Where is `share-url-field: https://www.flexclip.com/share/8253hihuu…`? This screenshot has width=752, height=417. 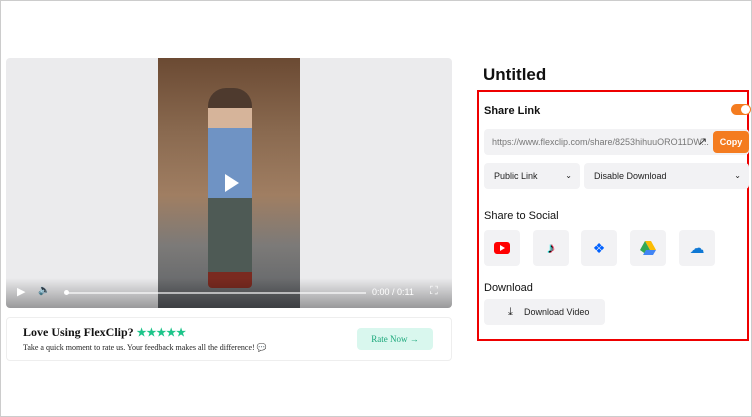 share-url-field: https://www.flexclip.com/share/8253hihuu… is located at coordinates (616, 142).